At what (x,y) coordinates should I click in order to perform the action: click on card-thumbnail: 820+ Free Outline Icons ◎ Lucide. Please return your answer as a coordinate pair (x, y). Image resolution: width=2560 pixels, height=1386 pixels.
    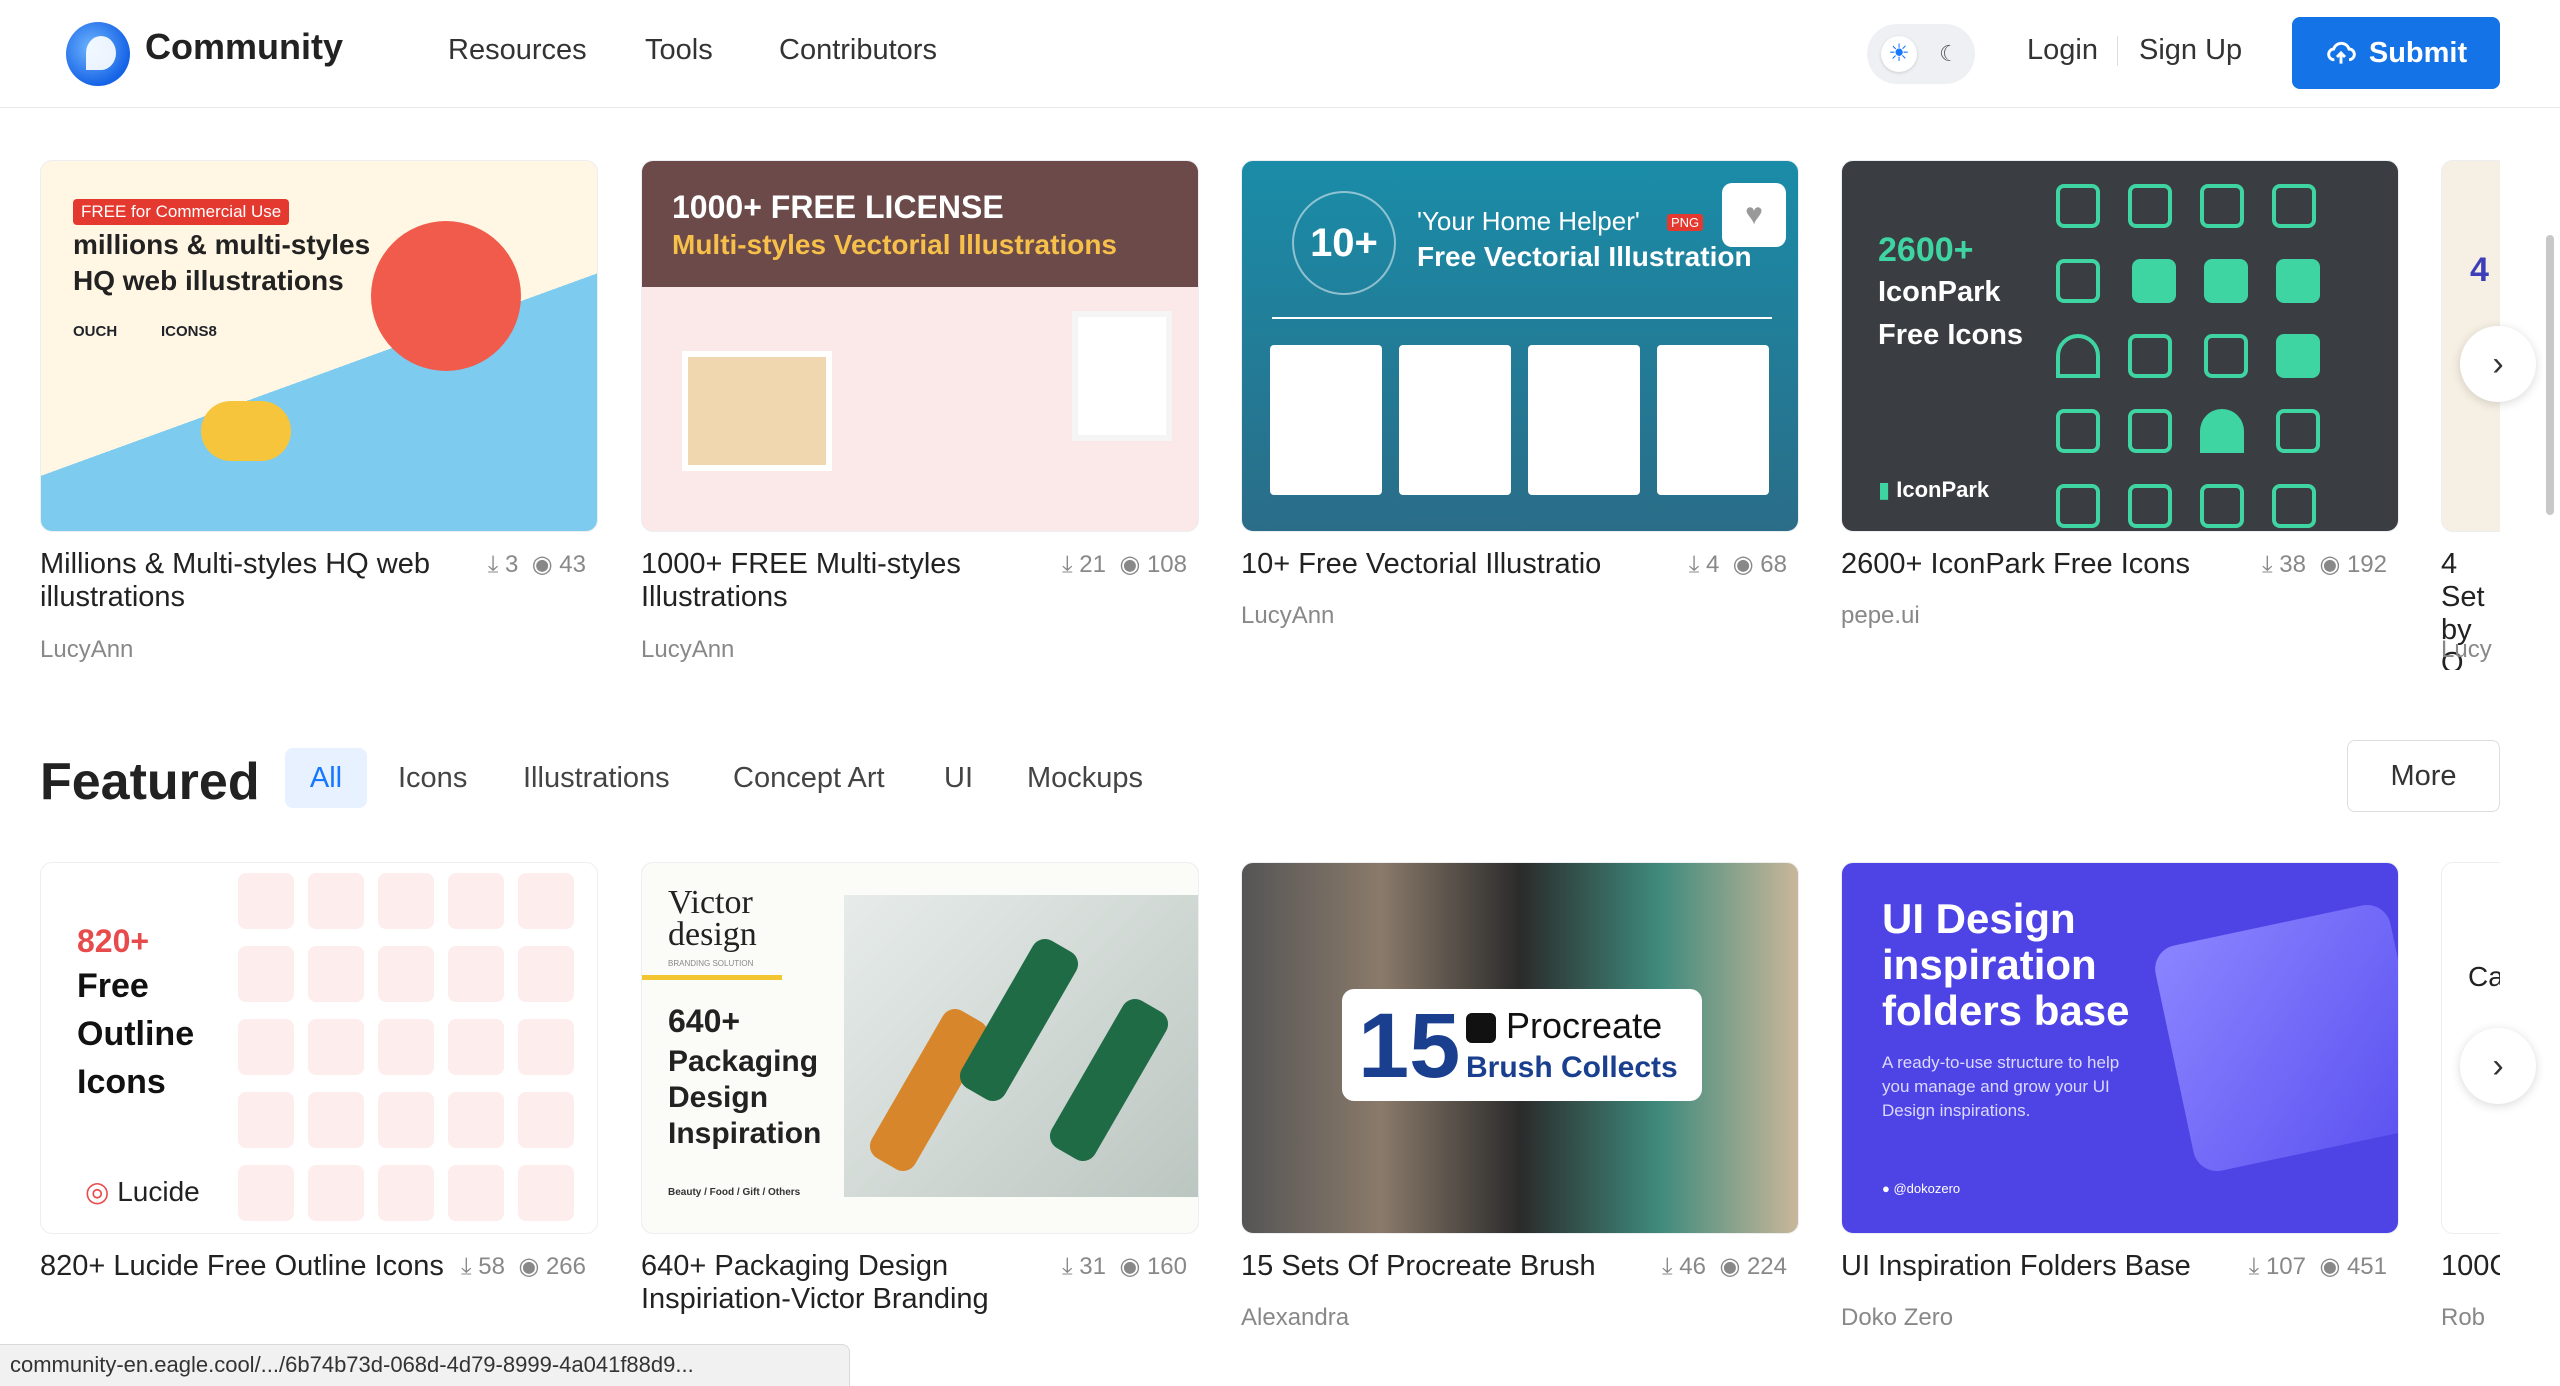
    Looking at the image, I should click on (319, 1048).